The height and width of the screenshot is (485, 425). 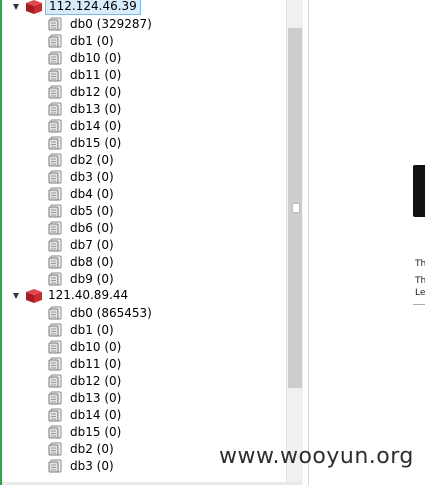 What do you see at coordinates (92, 262) in the screenshot?
I see `database-label: db8 (0)` at bounding box center [92, 262].